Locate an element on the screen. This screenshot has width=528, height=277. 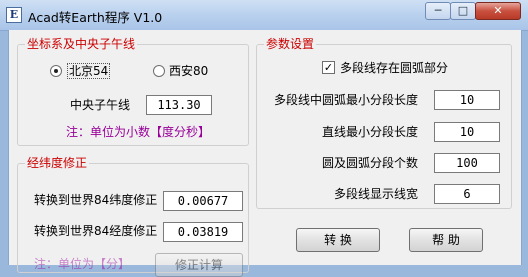
close-button: ✕ is located at coordinates (498, 11).